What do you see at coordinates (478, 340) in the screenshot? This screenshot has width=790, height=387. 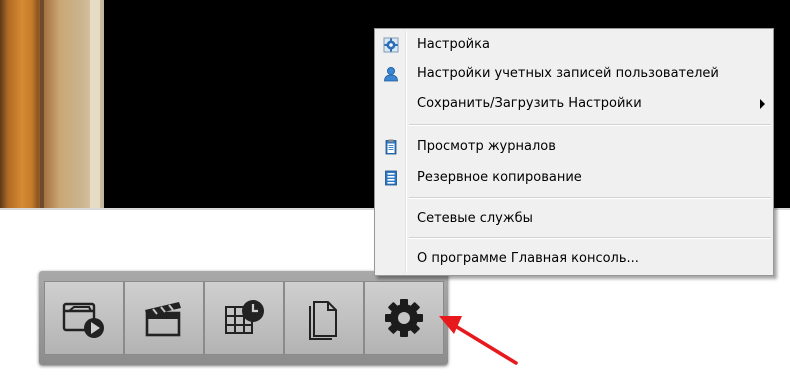 I see `red-annotation-arrow-icon` at bounding box center [478, 340].